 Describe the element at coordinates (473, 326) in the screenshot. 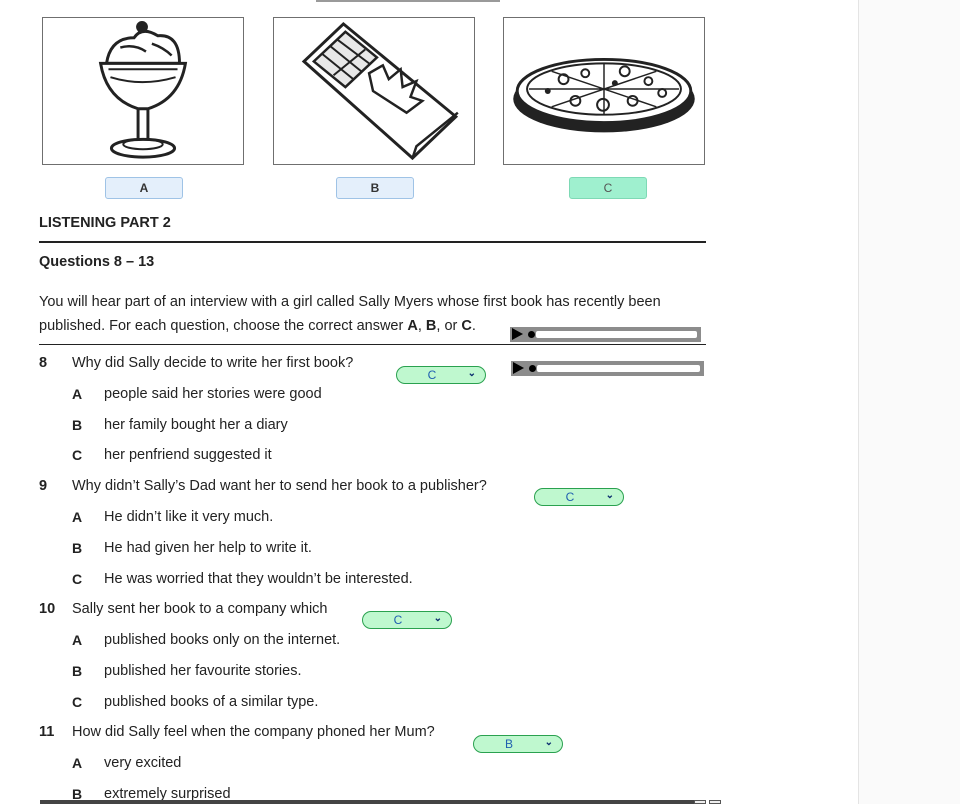

I see `instructions-end: .` at that location.